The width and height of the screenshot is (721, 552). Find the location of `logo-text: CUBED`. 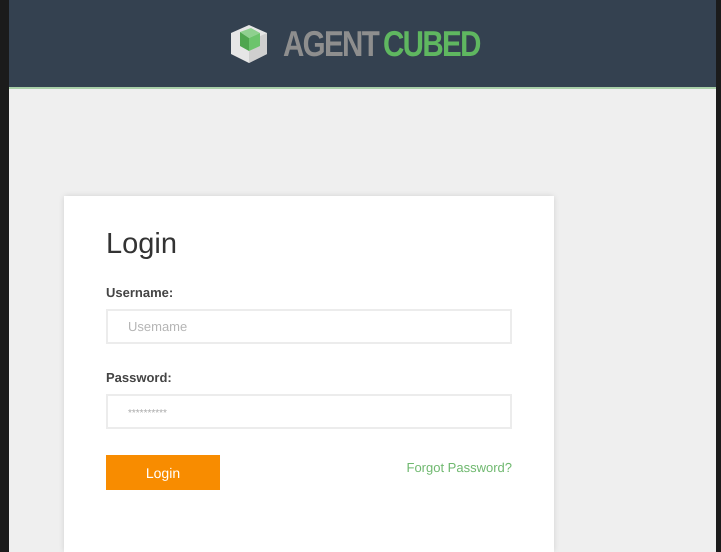

logo-text: CUBED is located at coordinates (431, 43).